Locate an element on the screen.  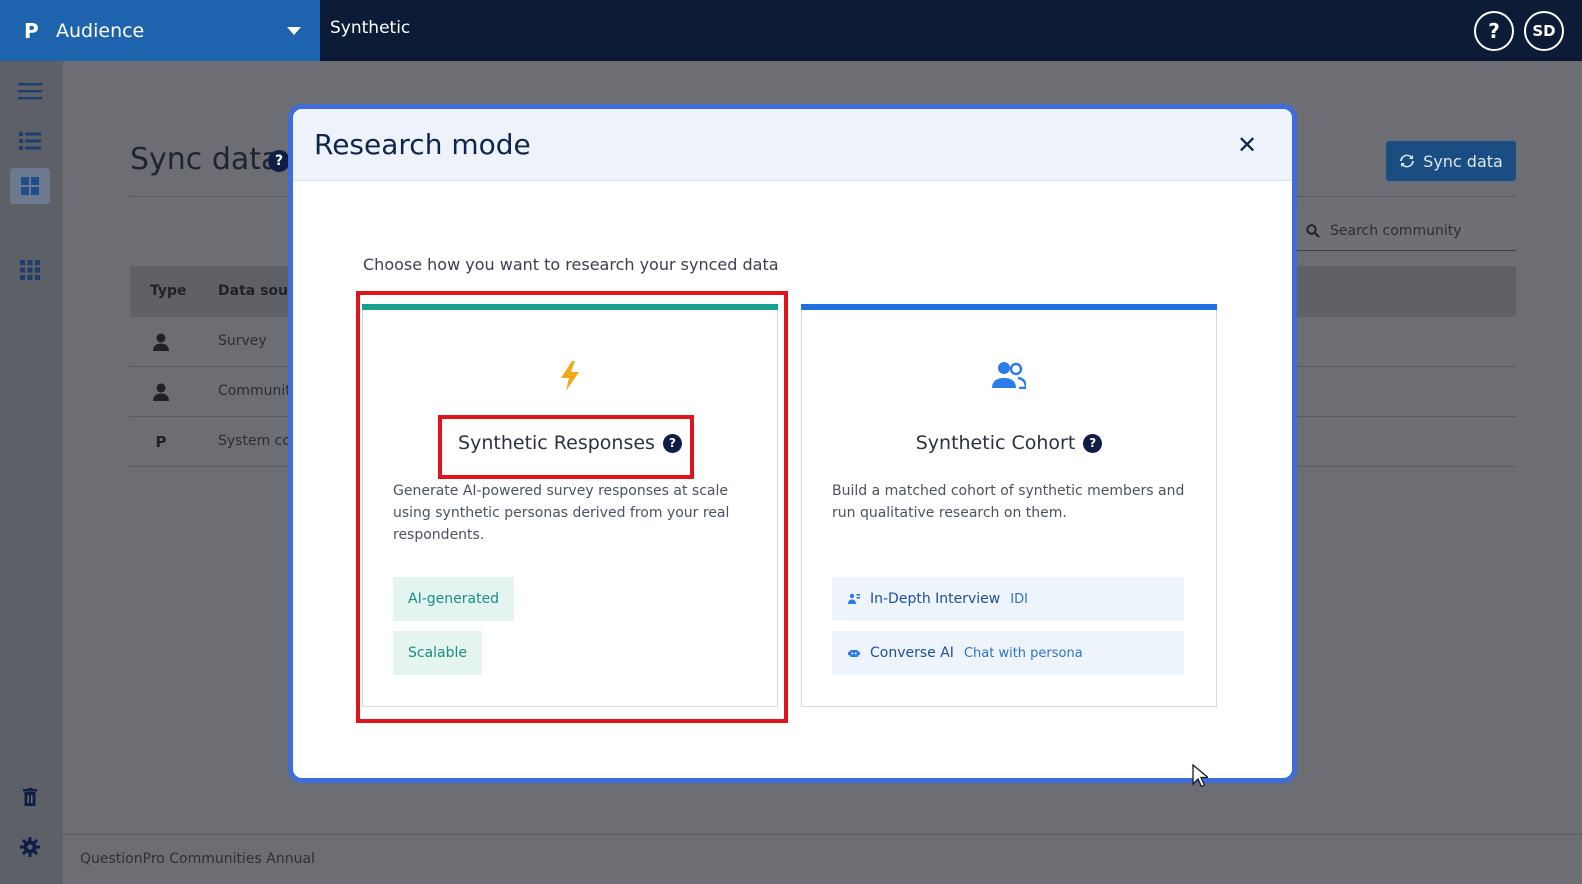
row-source: Communit is located at coordinates (254, 391).